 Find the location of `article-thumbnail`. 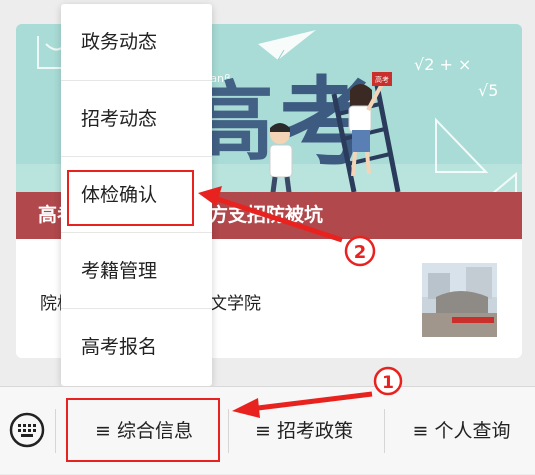

article-thumbnail is located at coordinates (459, 300).